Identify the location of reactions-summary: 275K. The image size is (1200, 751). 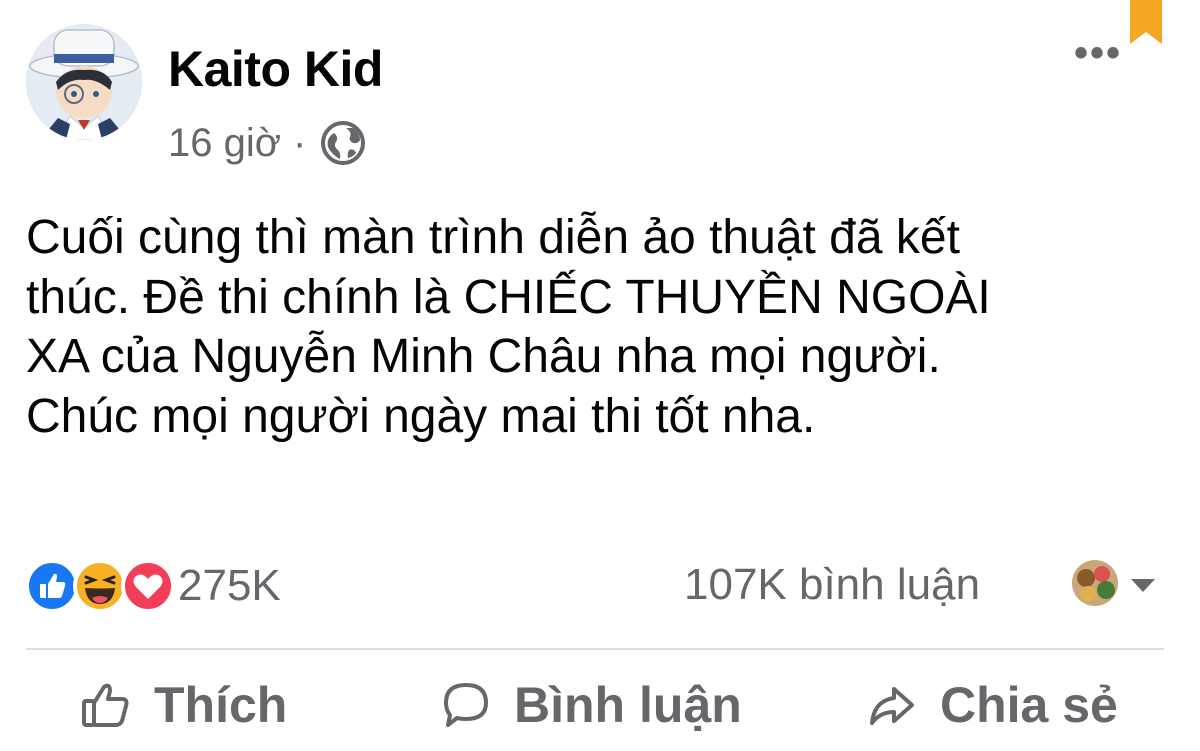
(152, 586).